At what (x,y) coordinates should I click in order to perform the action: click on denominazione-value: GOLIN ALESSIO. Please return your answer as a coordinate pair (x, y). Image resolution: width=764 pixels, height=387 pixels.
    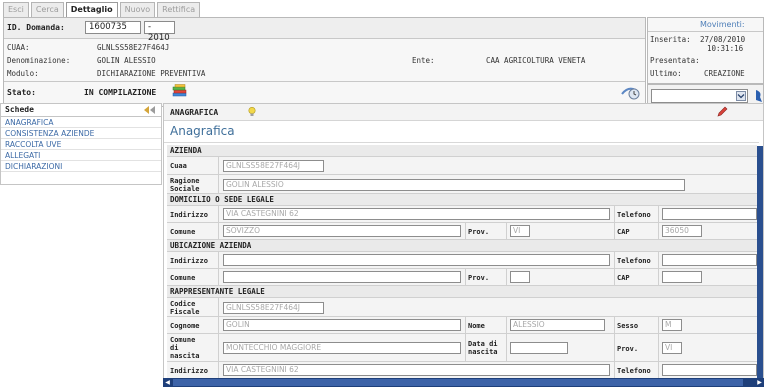
    Looking at the image, I should click on (126, 60).